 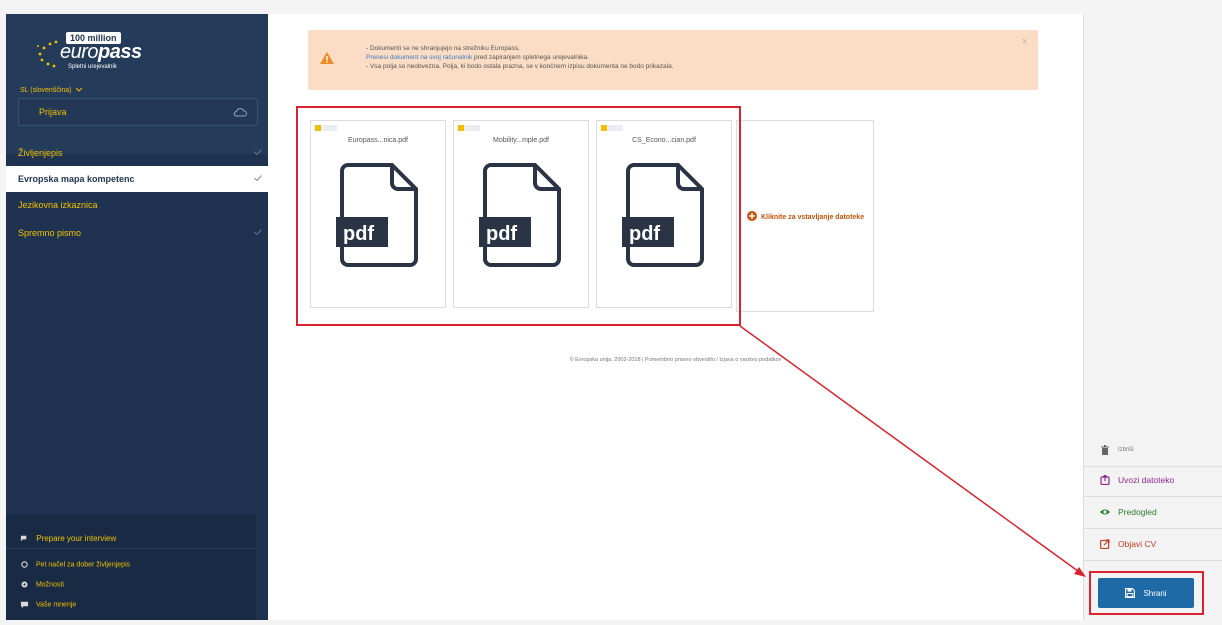 What do you see at coordinates (1128, 512) in the screenshot?
I see `preview-button: Predogled` at bounding box center [1128, 512].